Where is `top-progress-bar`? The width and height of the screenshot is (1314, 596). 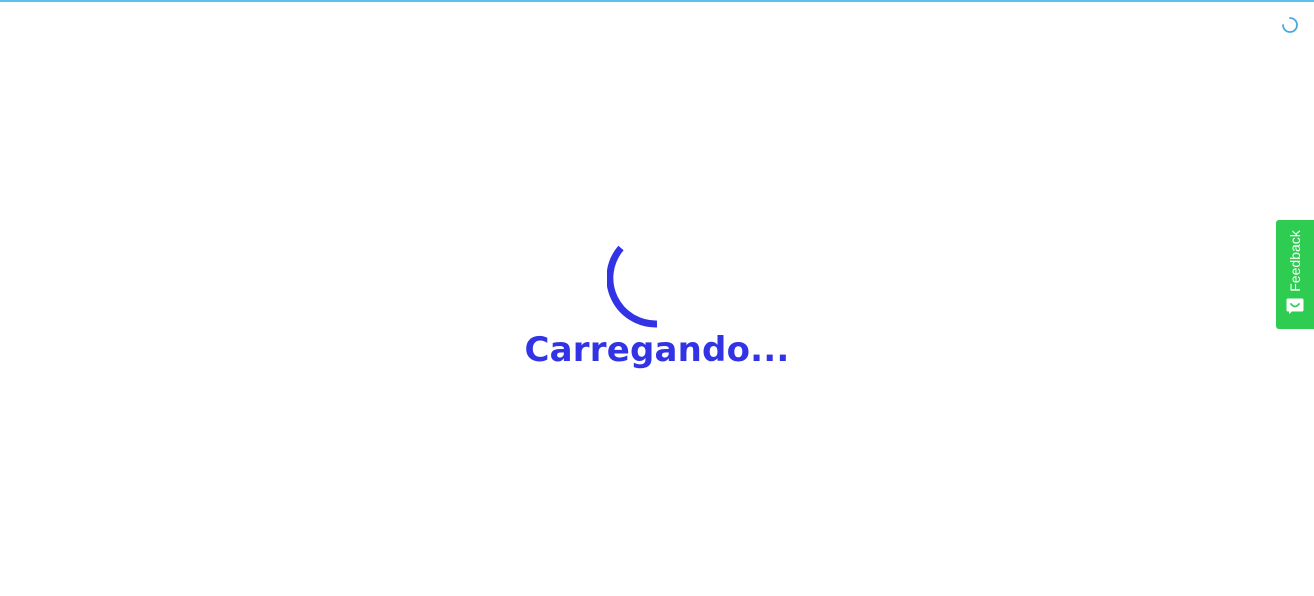 top-progress-bar is located at coordinates (657, 1).